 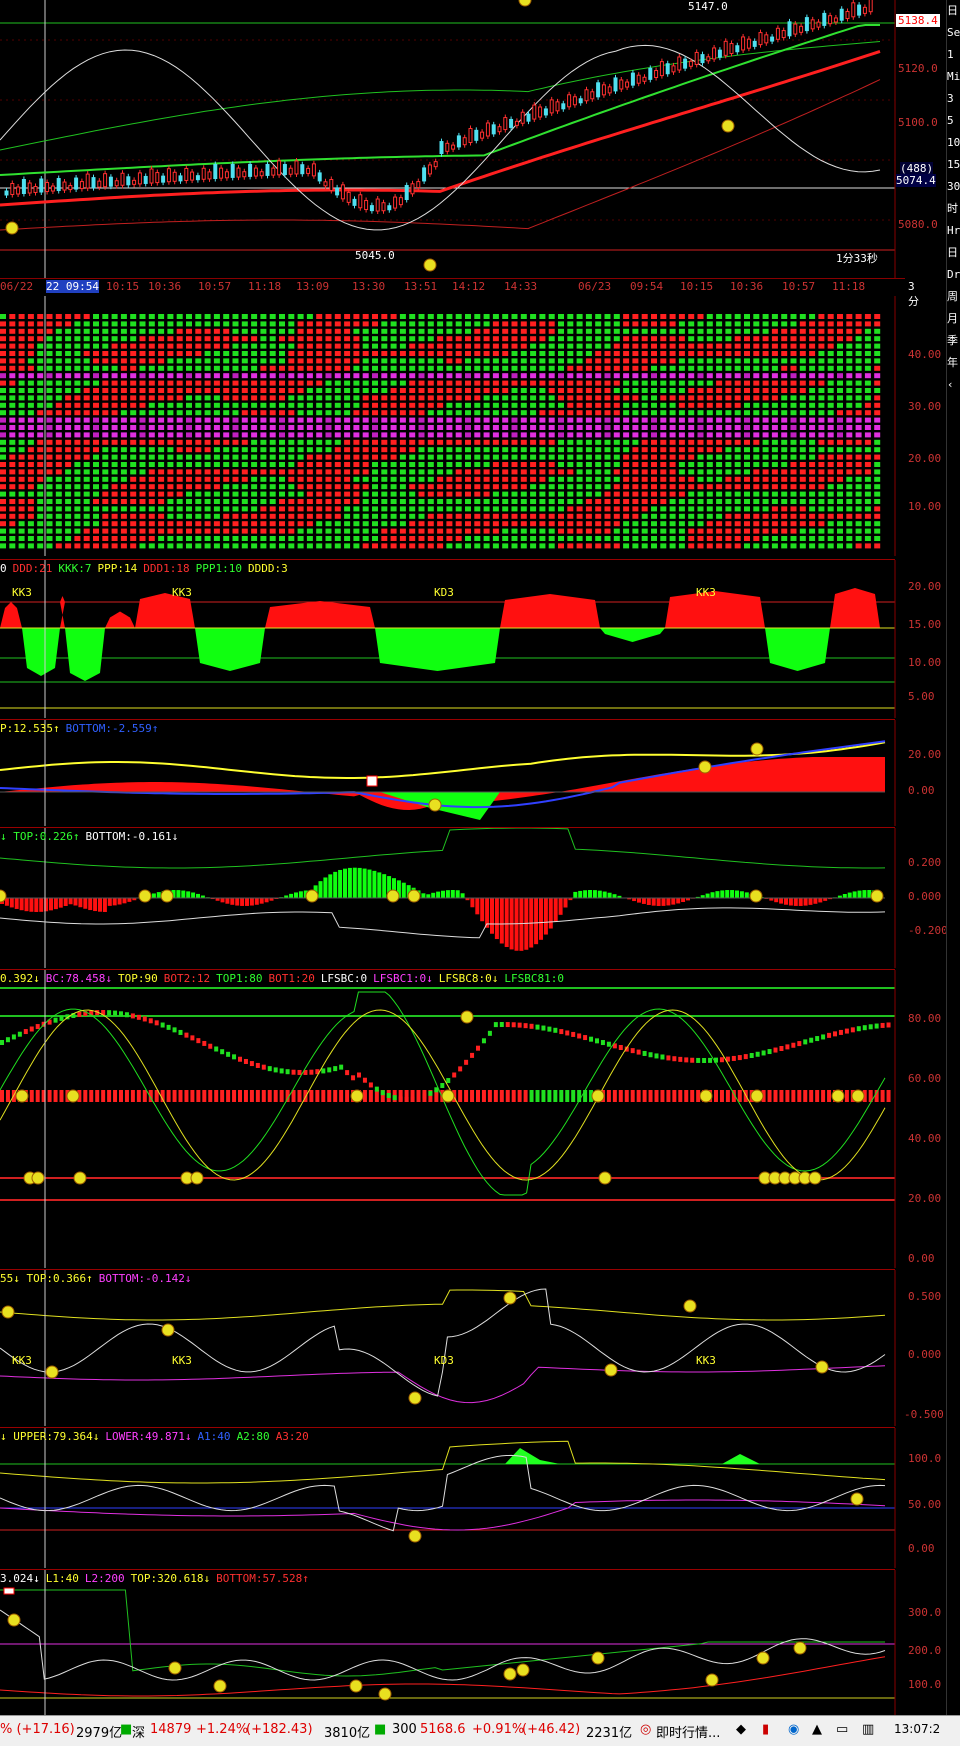 What do you see at coordinates (953, 143) in the screenshot?
I see `sidebar-item: 10` at bounding box center [953, 143].